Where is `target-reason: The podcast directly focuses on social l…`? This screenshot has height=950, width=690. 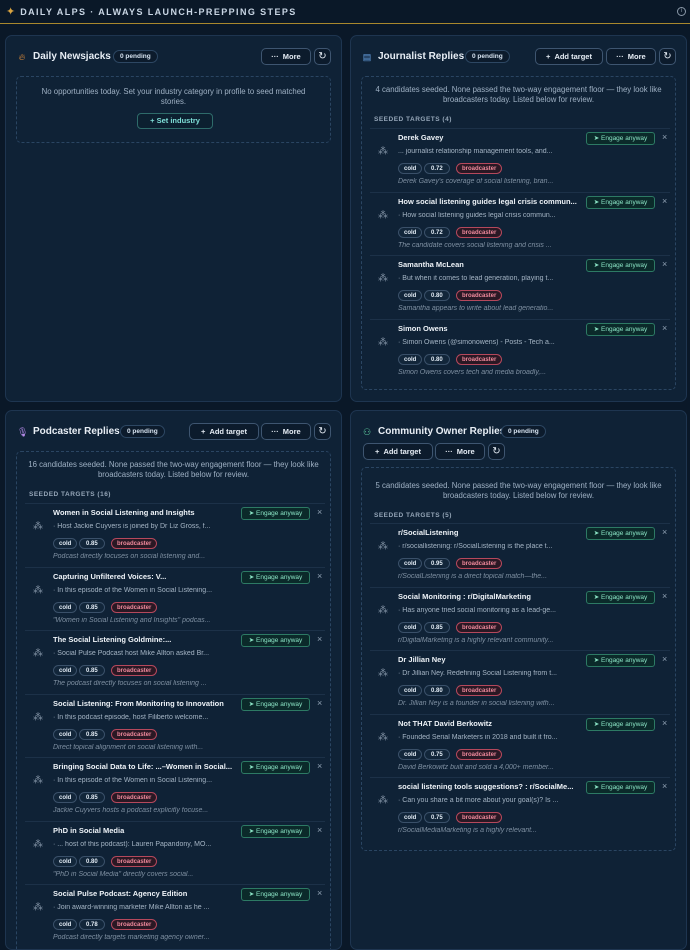
target-reason: The podcast directly focuses on social l… is located at coordinates (130, 683).